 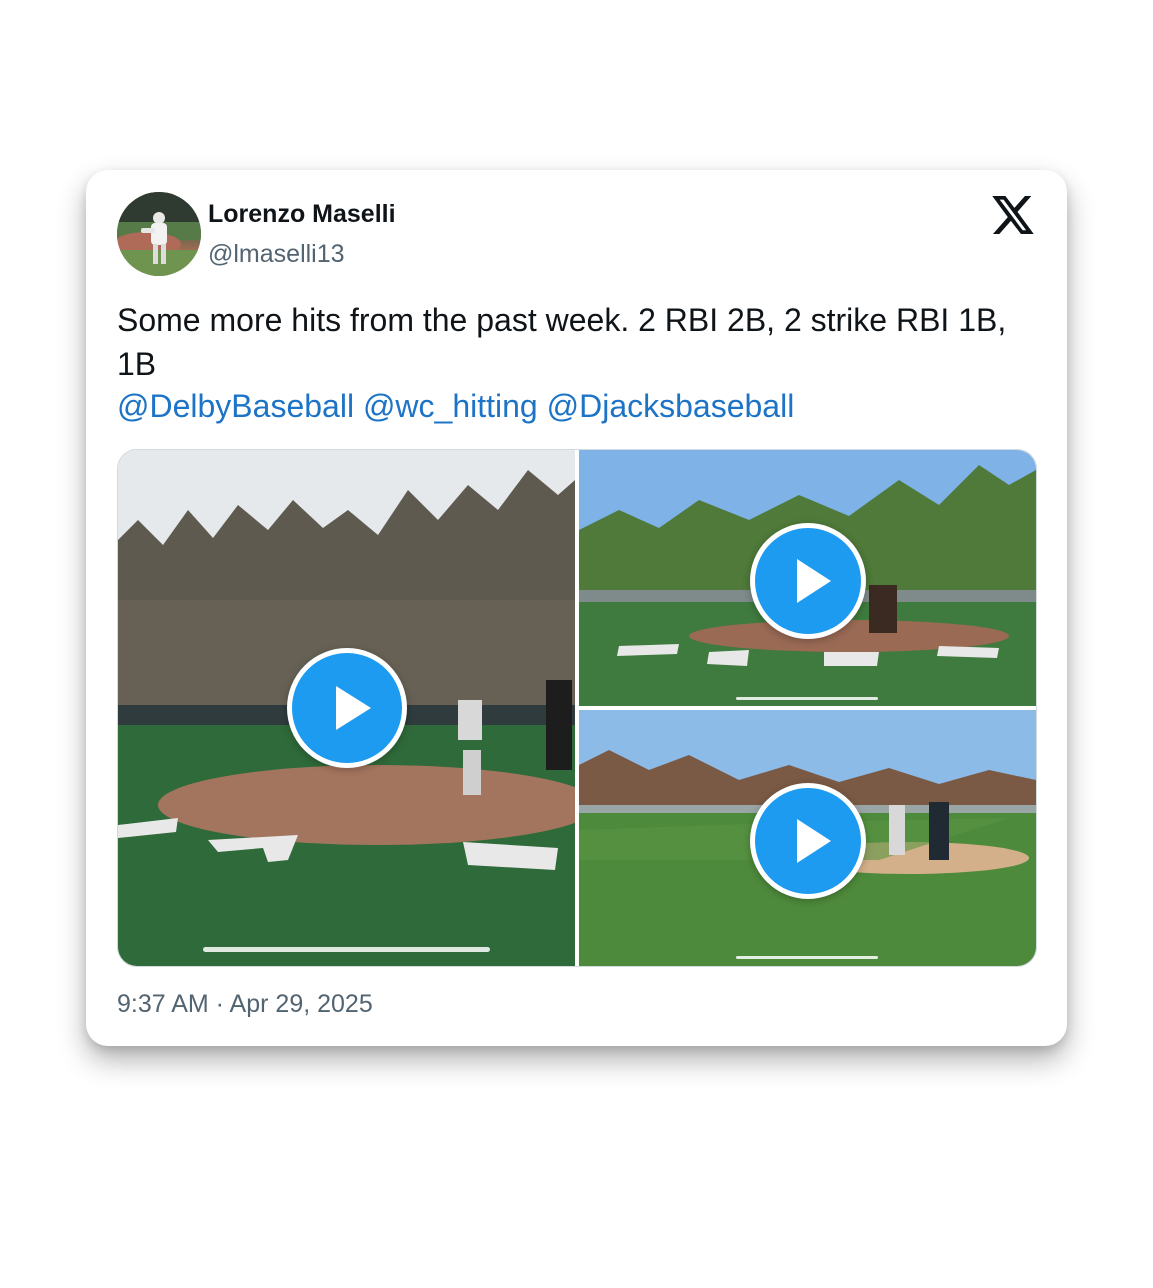 I want to click on author-name: Lorenzo Maselli, so click(x=302, y=214).